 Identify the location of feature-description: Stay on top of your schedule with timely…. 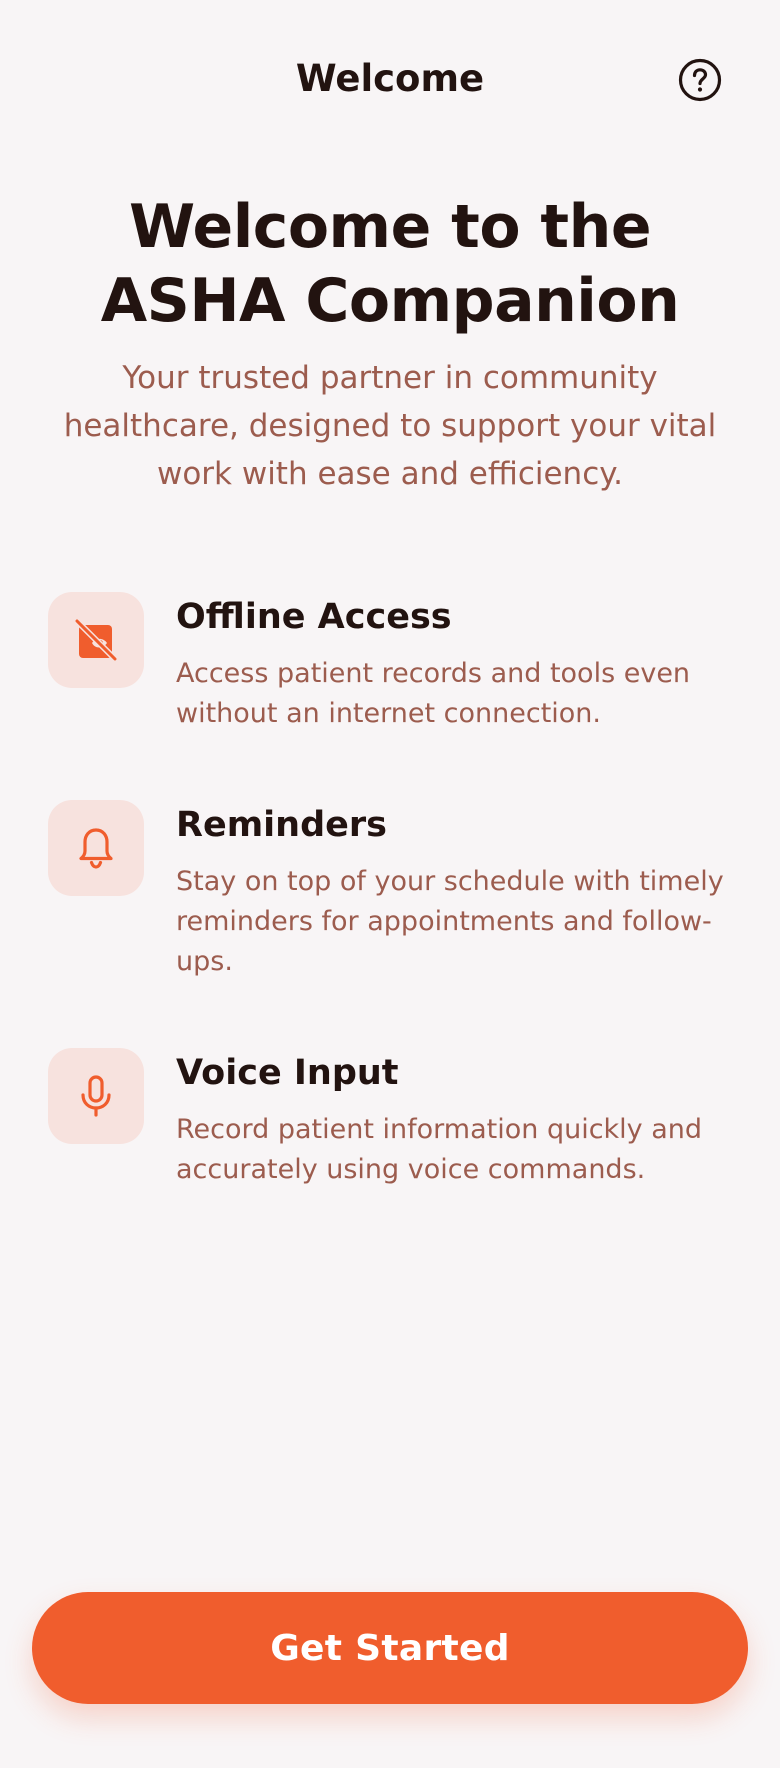
(450, 921).